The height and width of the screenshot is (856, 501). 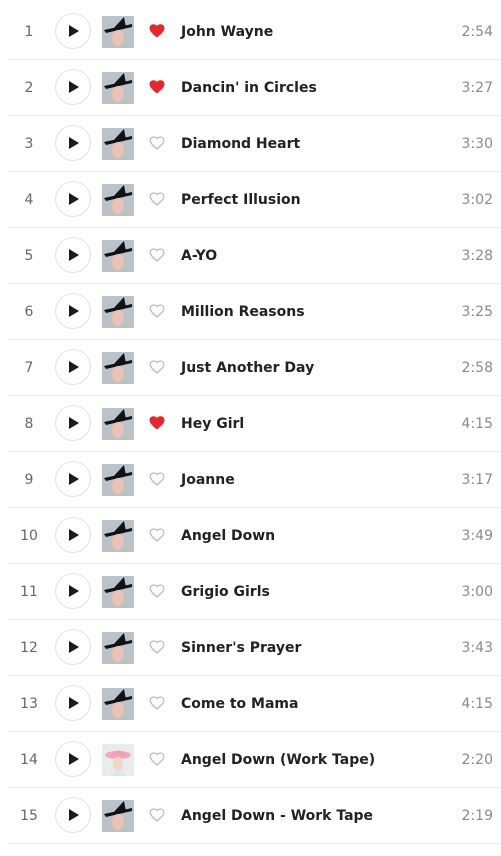 I want to click on track-duration: 3:28, so click(x=477, y=255).